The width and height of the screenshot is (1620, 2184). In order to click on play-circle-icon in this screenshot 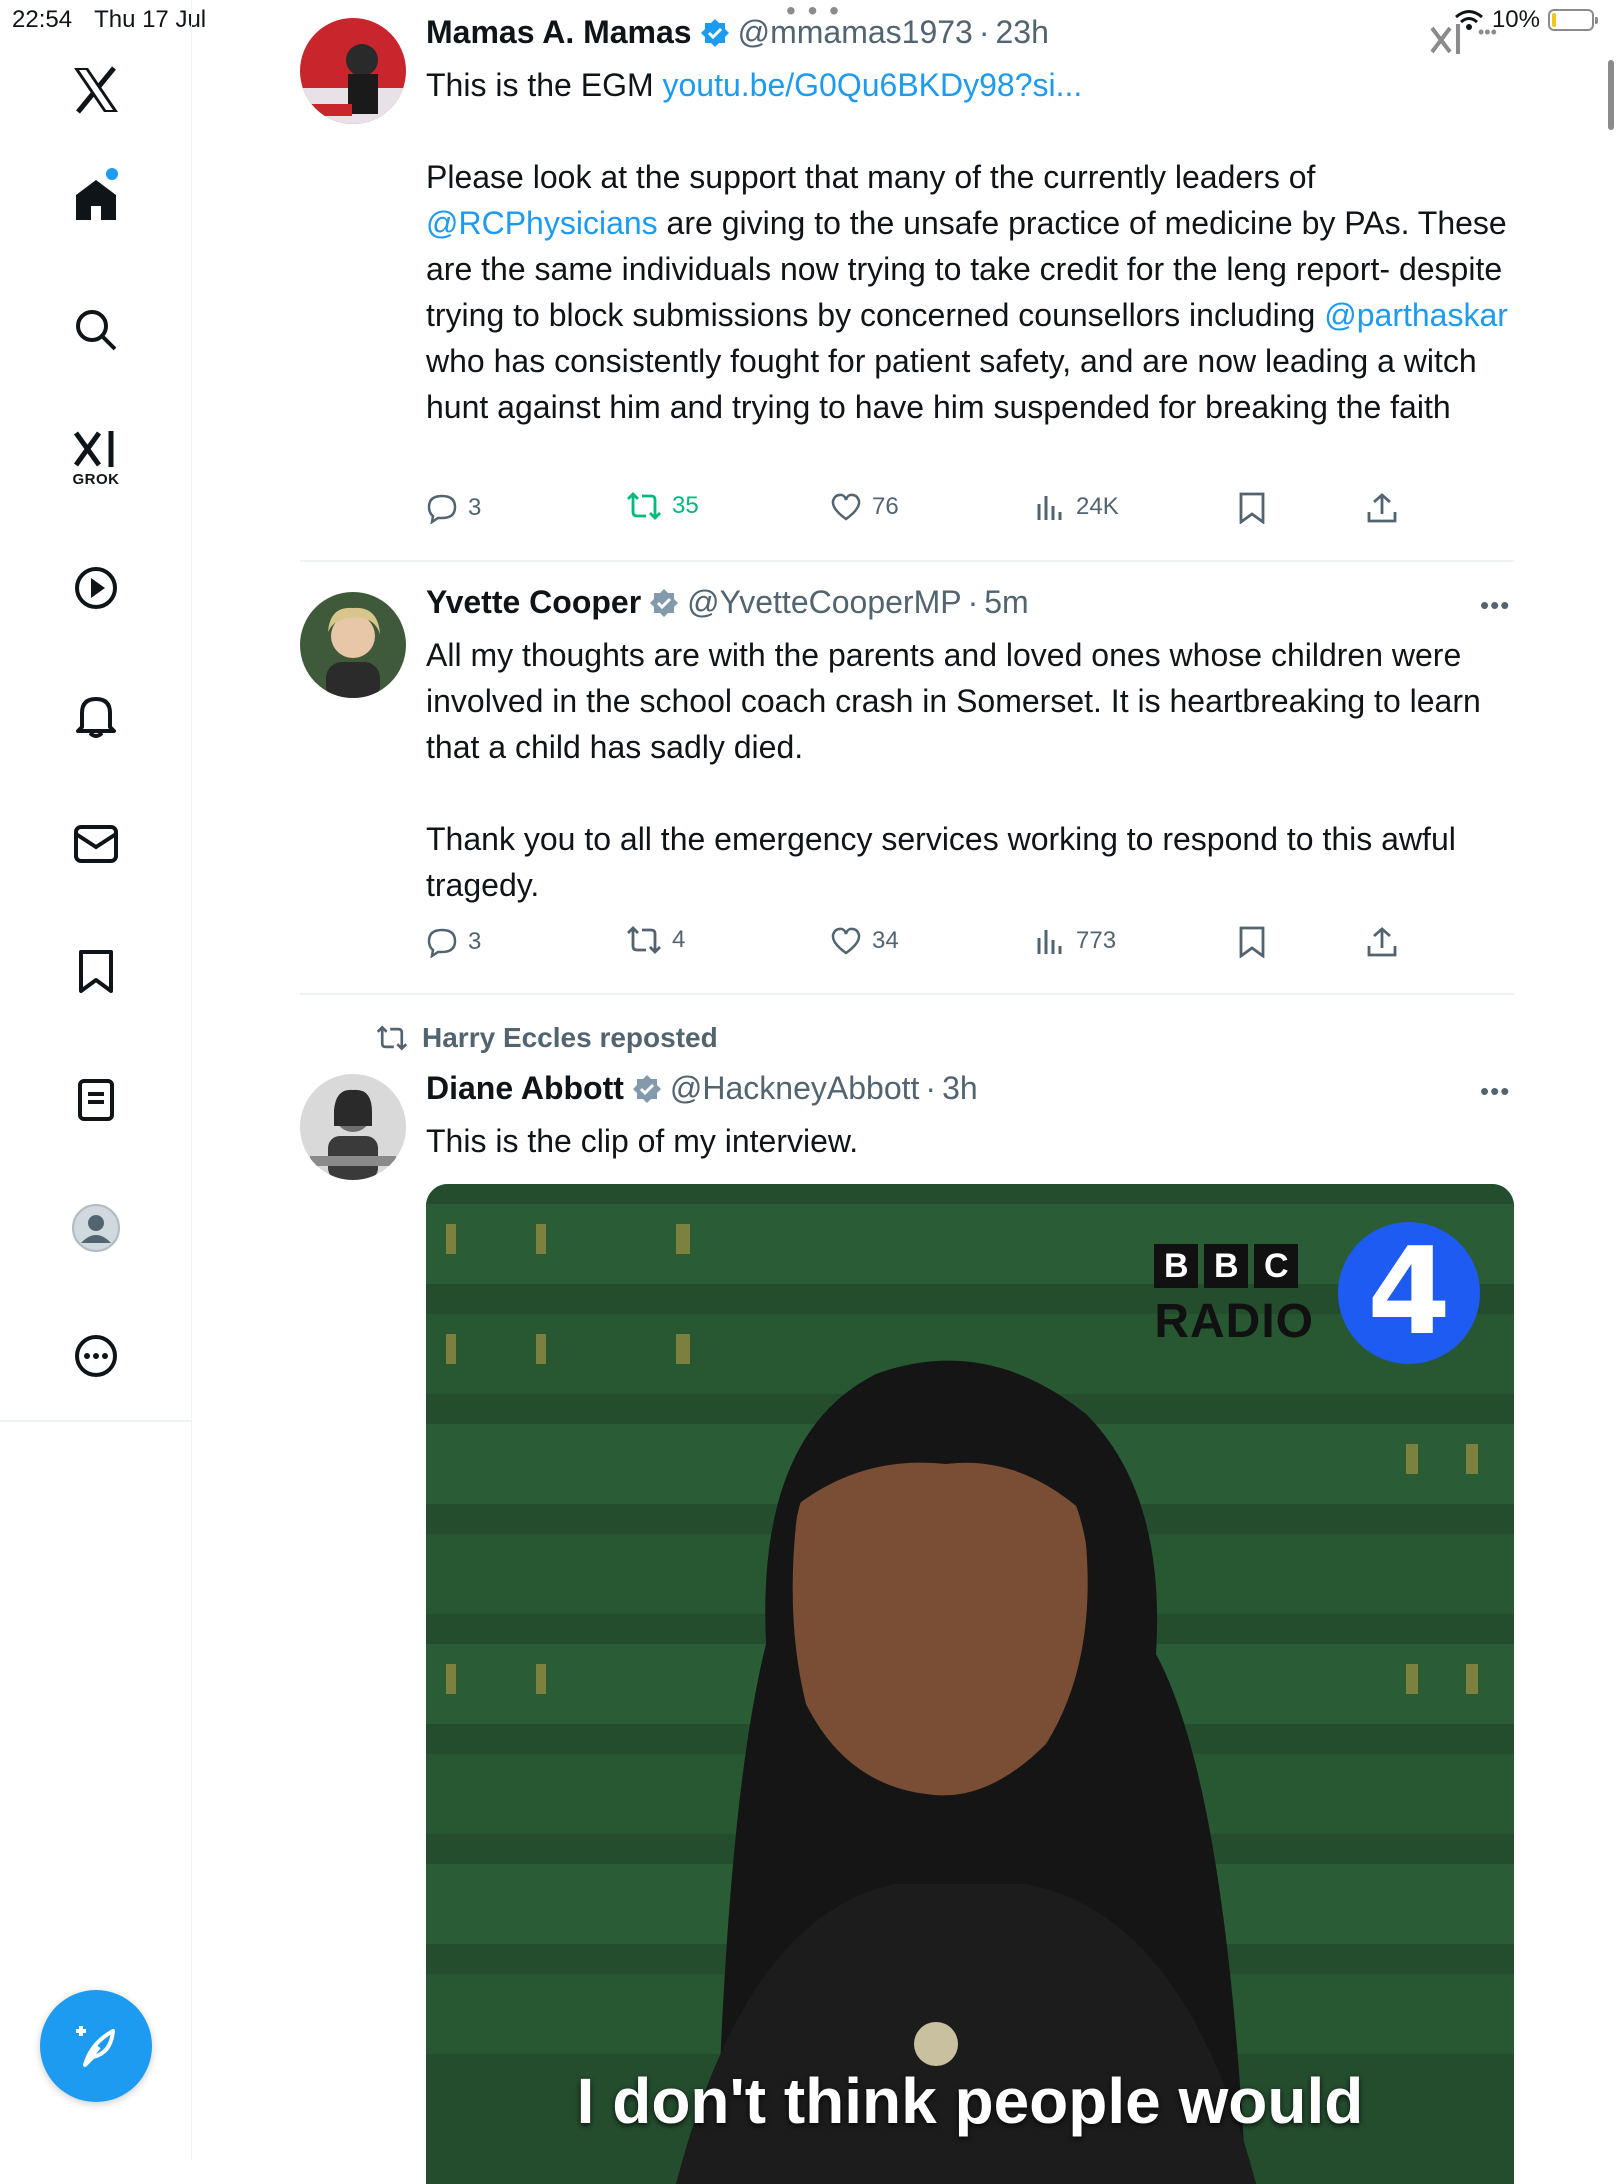, I will do `click(96, 588)`.